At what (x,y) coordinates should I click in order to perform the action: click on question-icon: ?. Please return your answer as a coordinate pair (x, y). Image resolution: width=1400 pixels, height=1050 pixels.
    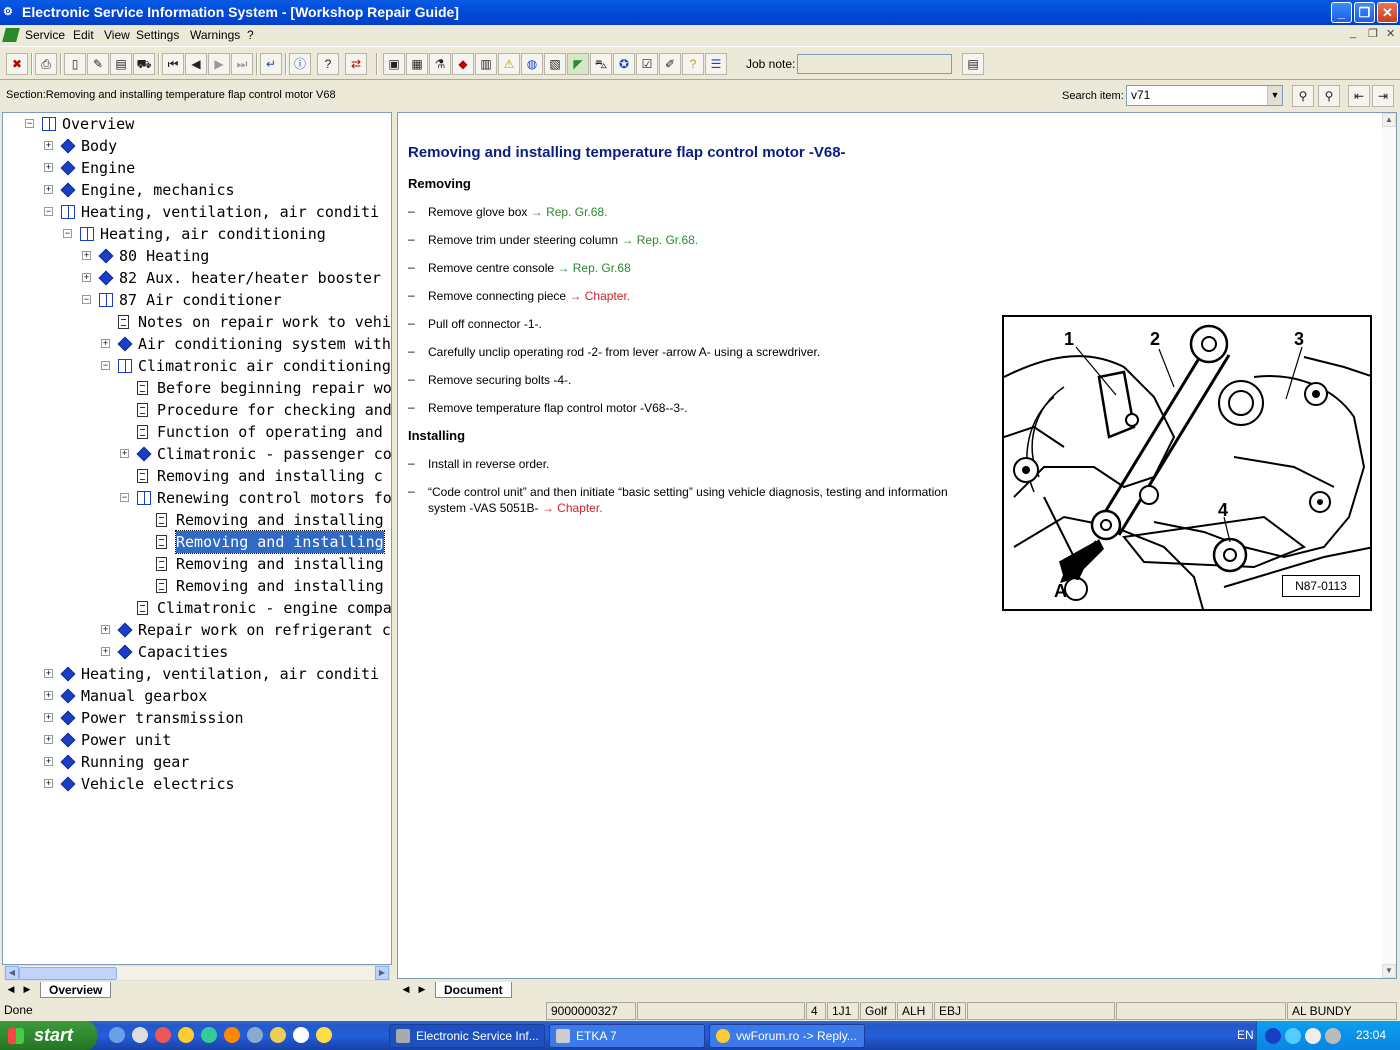
    Looking at the image, I should click on (693, 64).